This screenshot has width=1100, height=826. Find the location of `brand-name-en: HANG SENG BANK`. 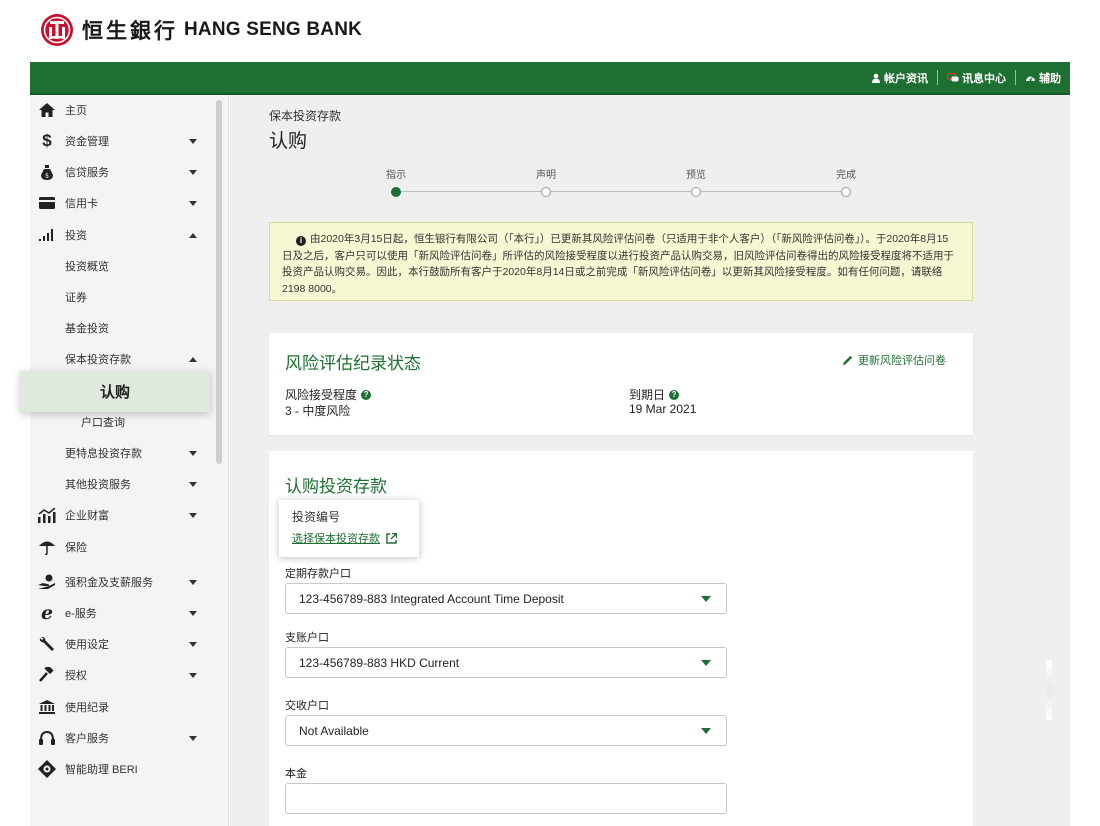

brand-name-en: HANG SENG BANK is located at coordinates (273, 29).